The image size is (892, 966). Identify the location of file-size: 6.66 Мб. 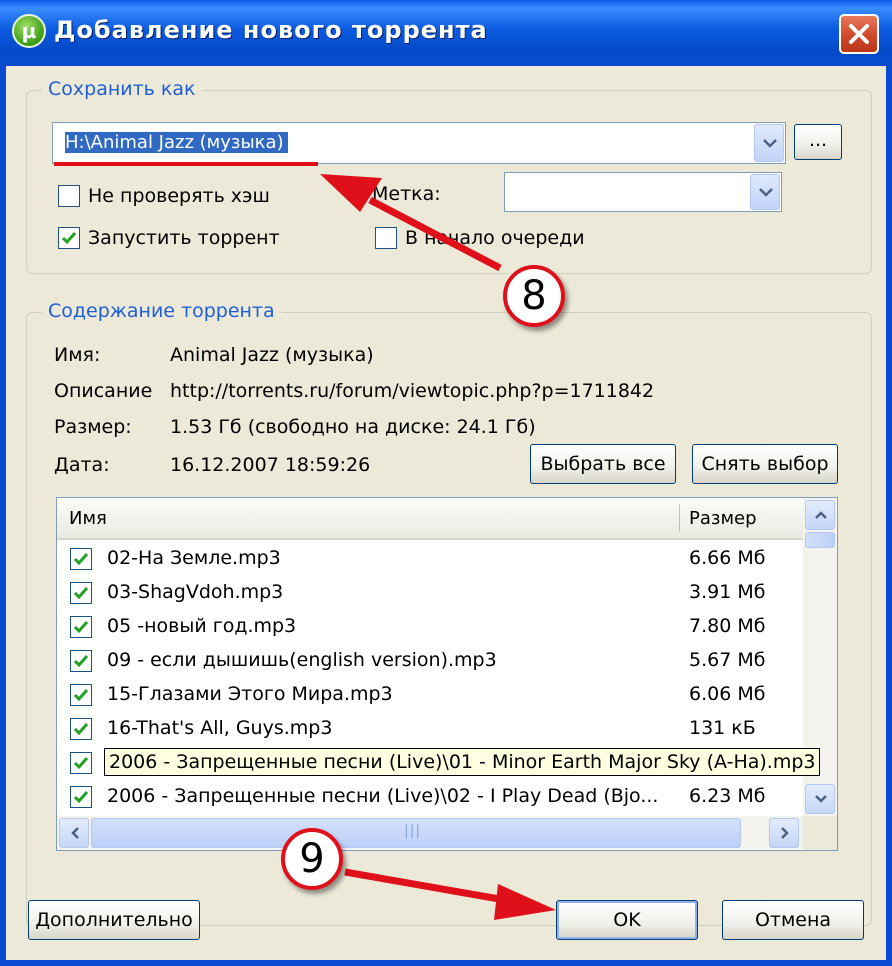
(727, 558).